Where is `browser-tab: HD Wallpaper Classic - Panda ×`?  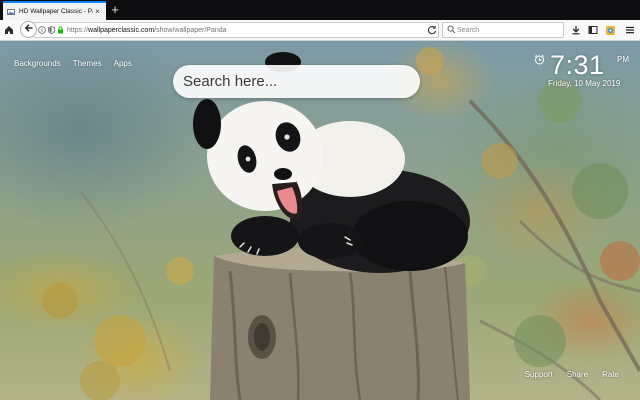
browser-tab: HD Wallpaper Classic - Panda × is located at coordinates (54, 10).